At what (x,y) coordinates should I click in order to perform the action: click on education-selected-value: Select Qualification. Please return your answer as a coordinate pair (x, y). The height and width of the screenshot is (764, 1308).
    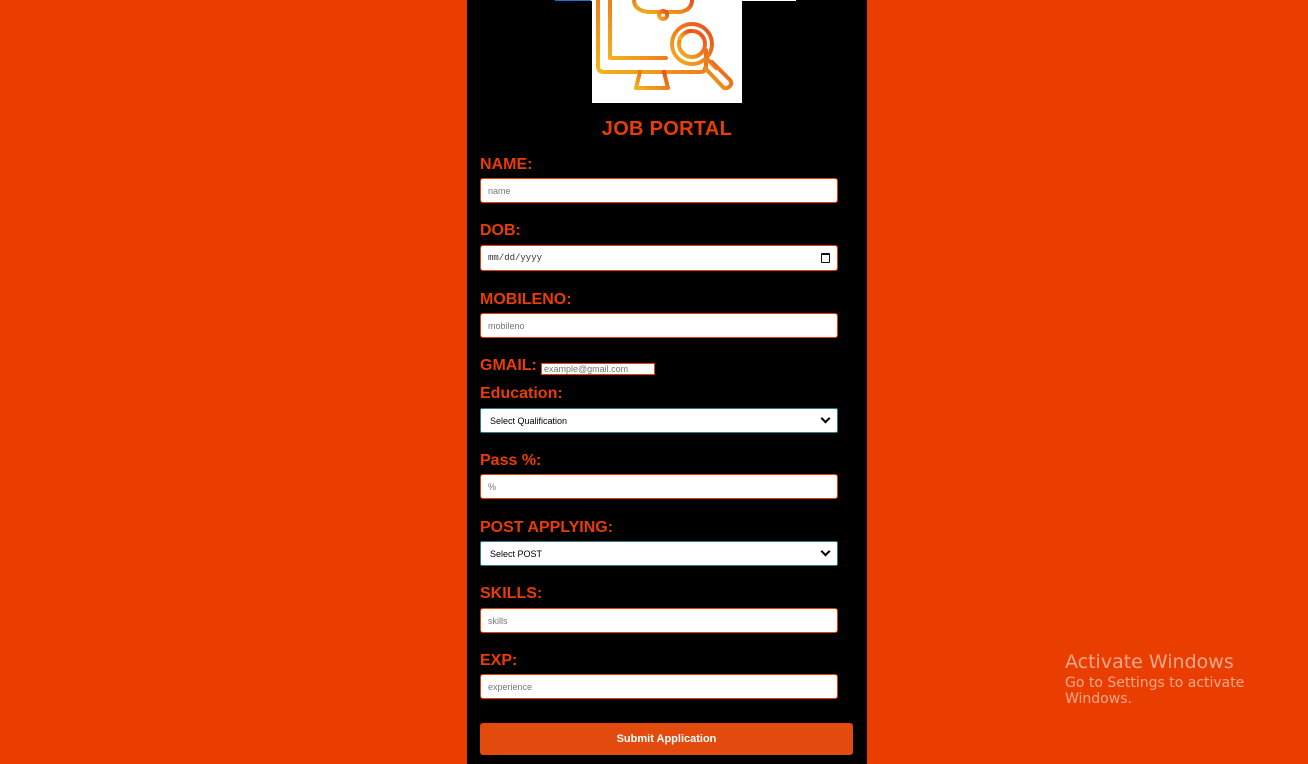
    Looking at the image, I should click on (529, 420).